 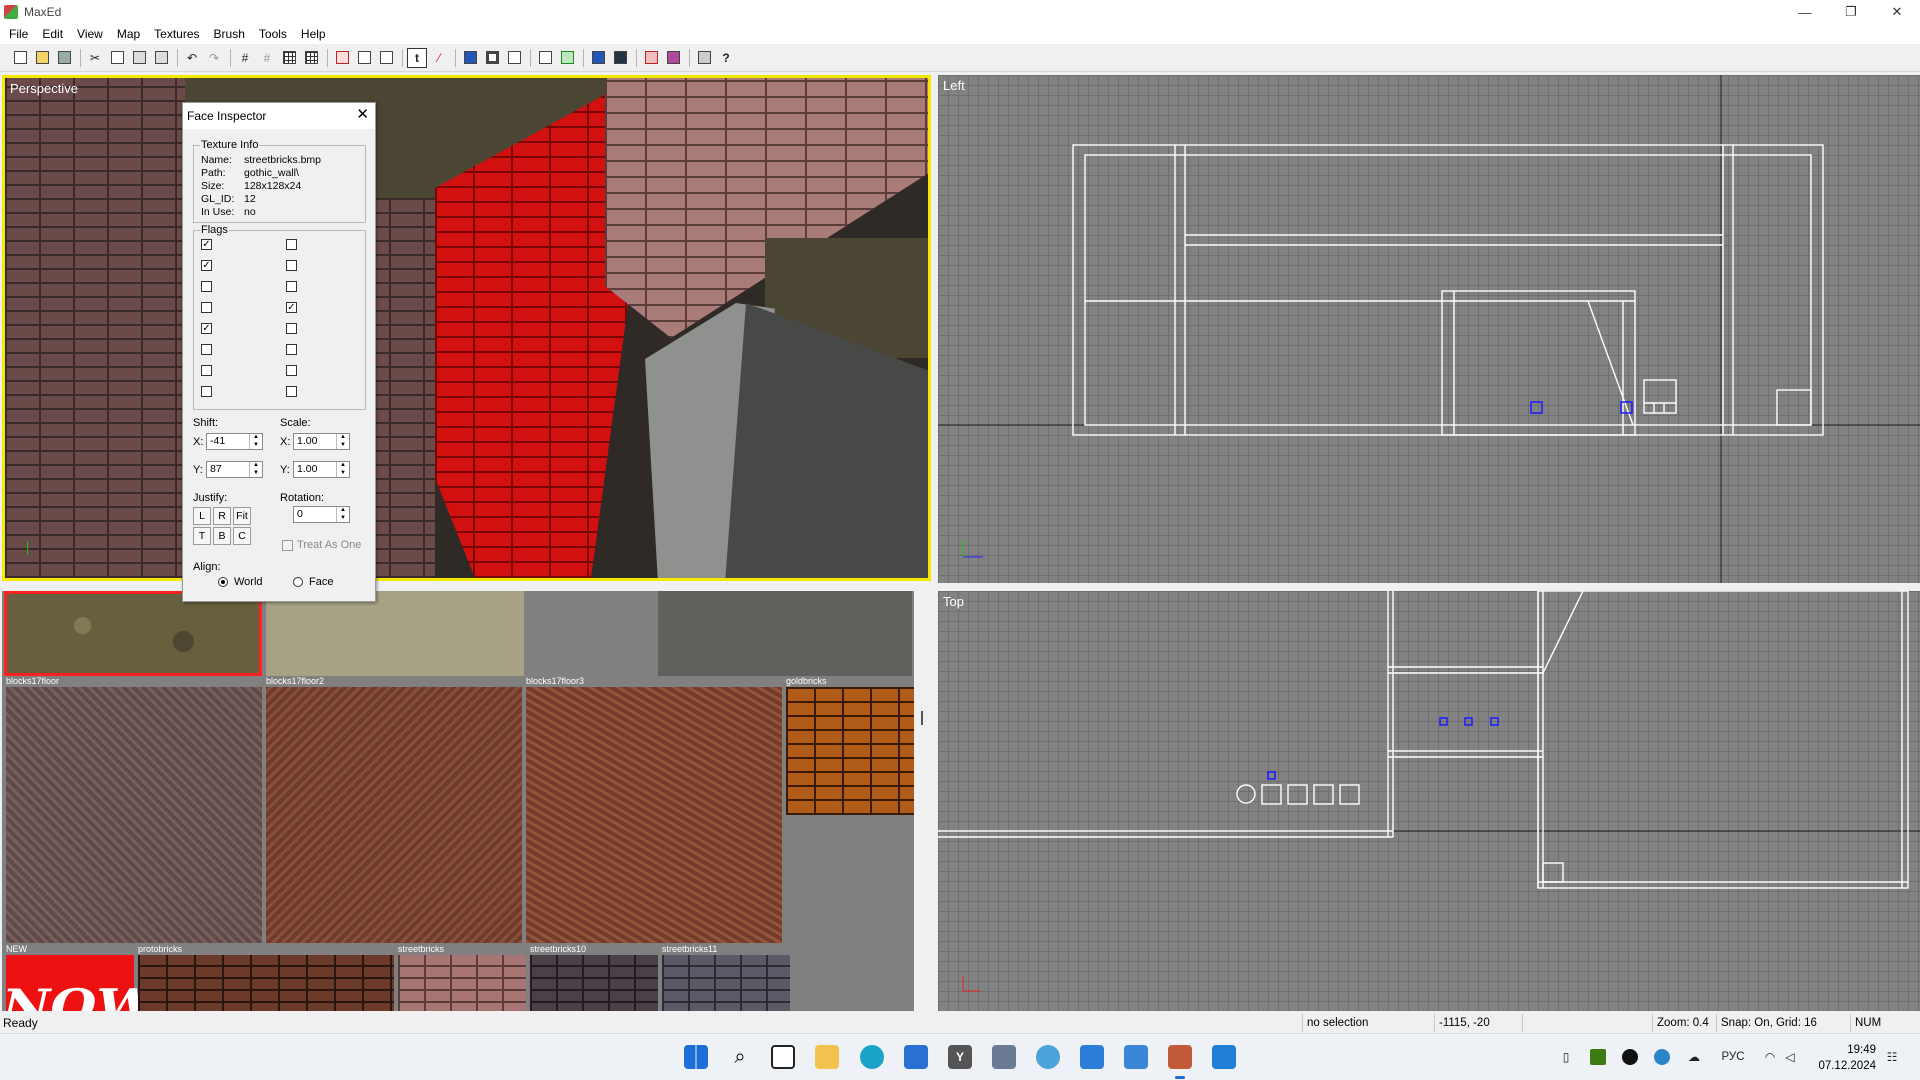 I want to click on csg-merge-icon, so click(x=673, y=58).